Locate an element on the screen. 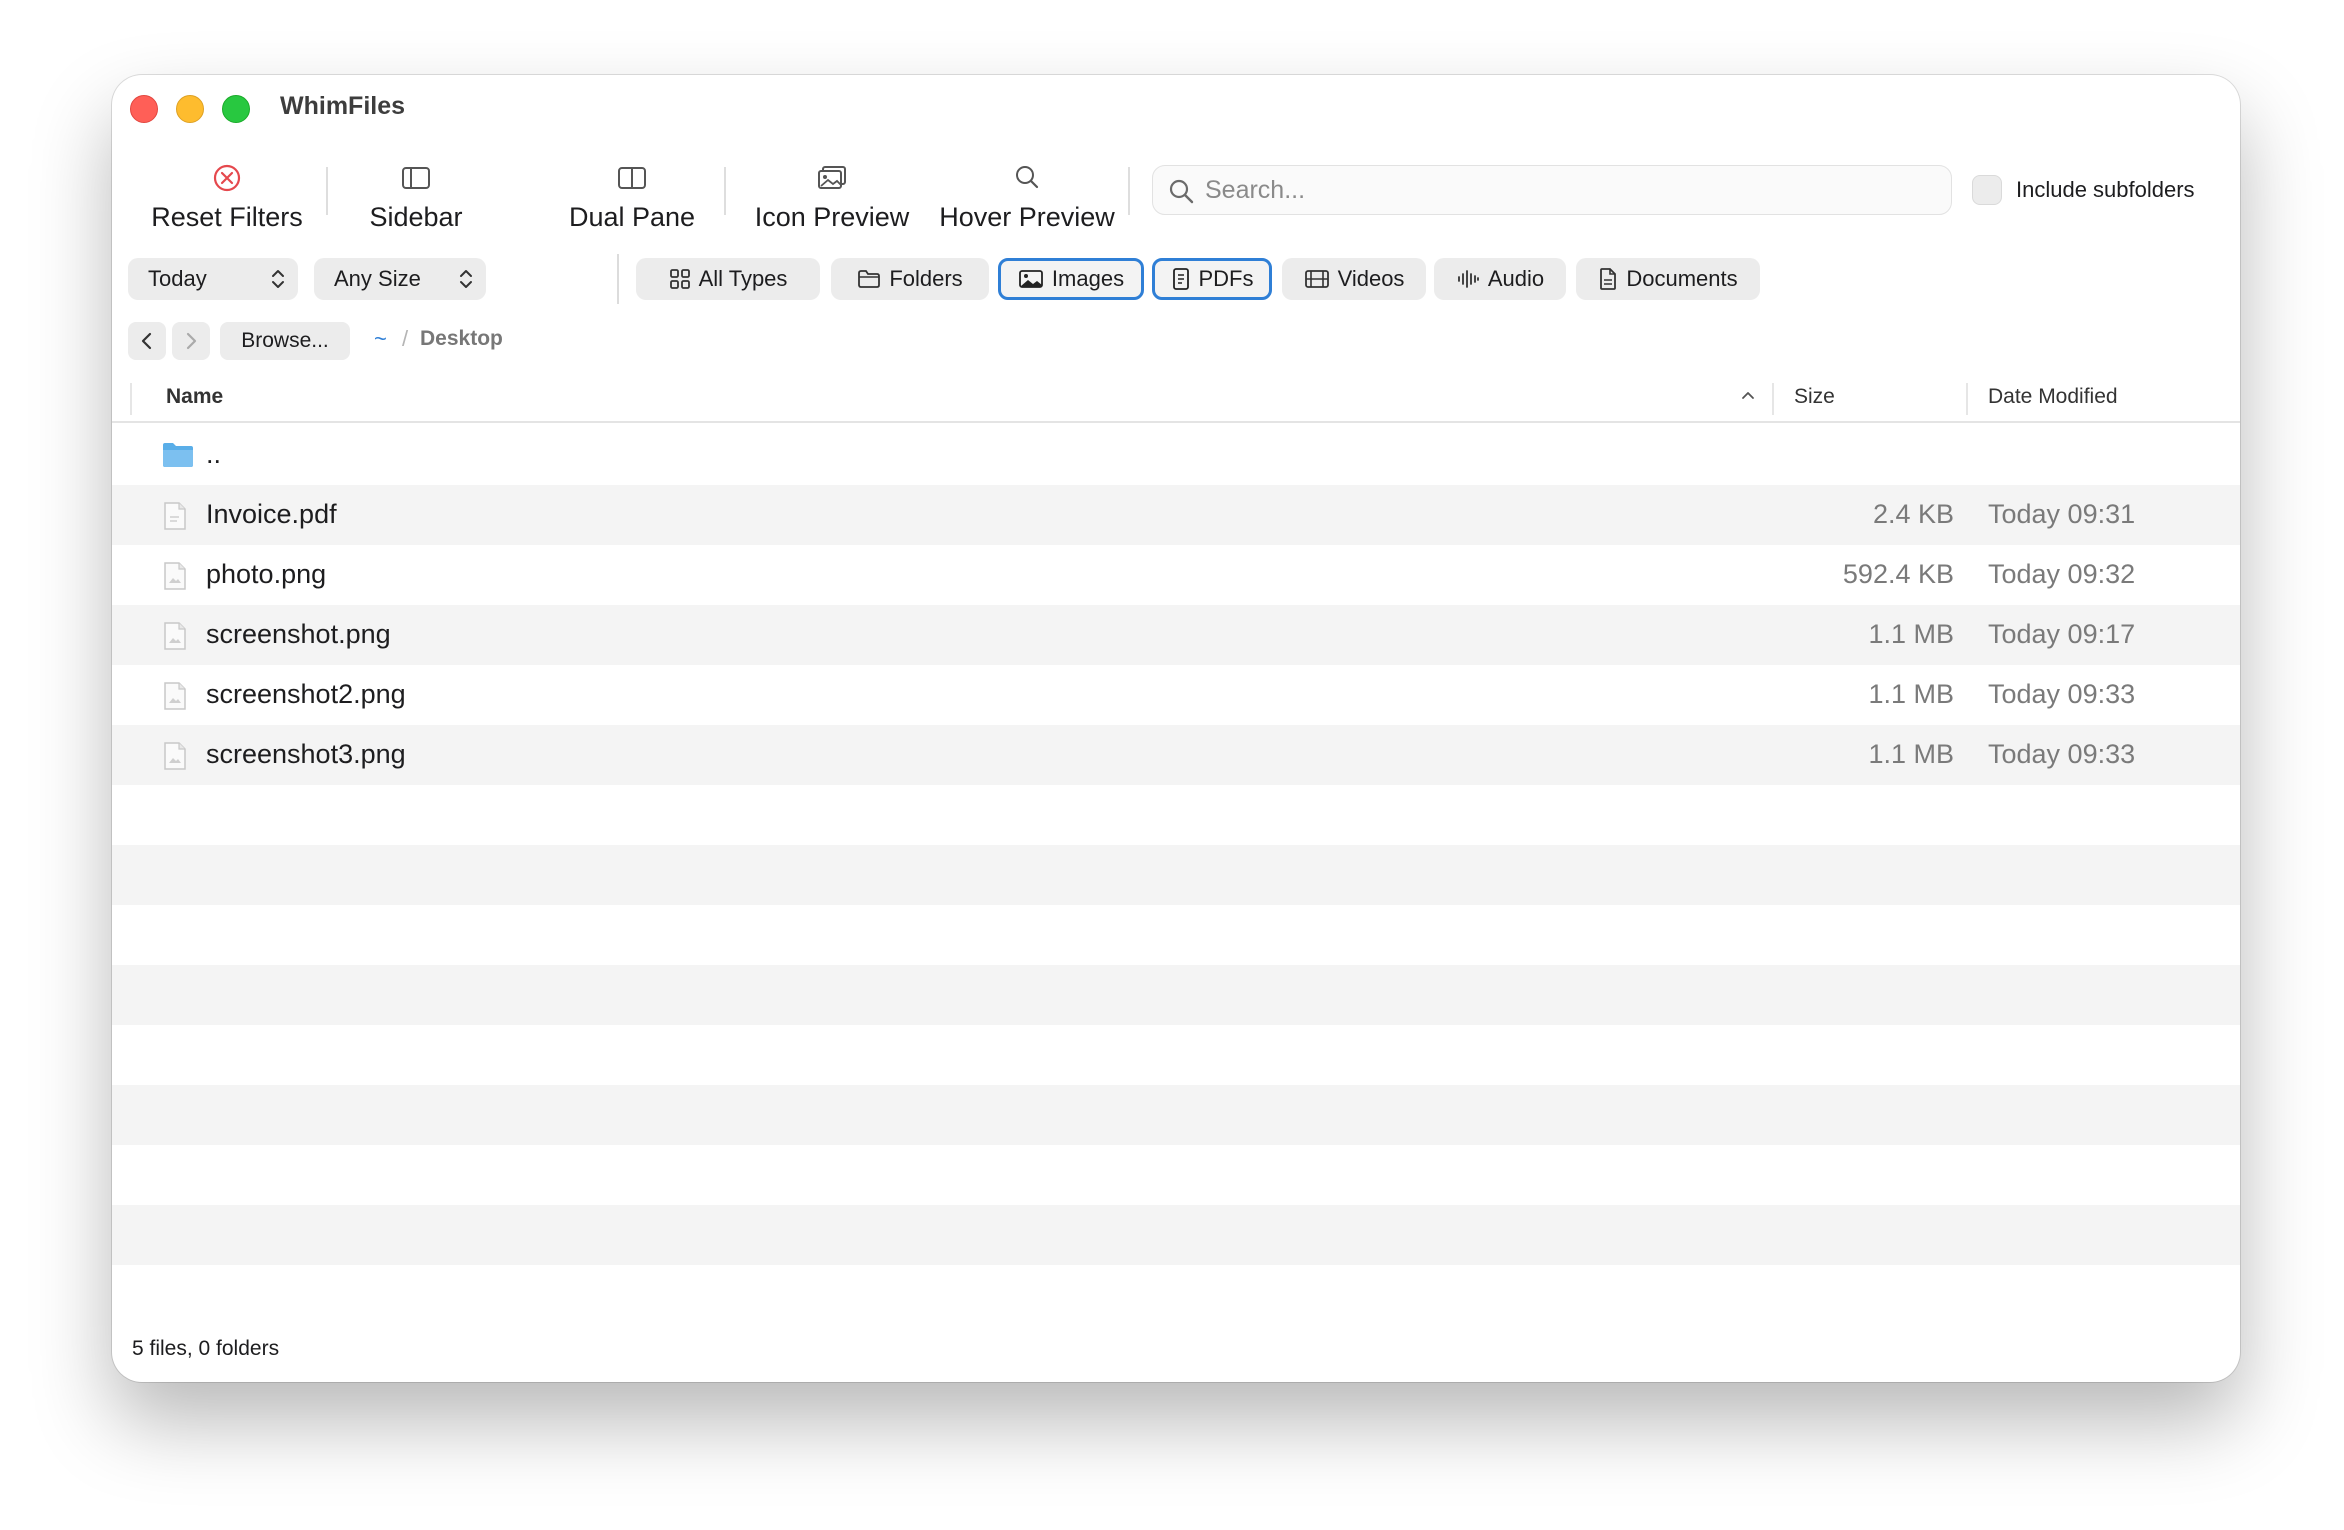 This screenshot has height=1530, width=2344. dual-pane-icon is located at coordinates (632, 178).